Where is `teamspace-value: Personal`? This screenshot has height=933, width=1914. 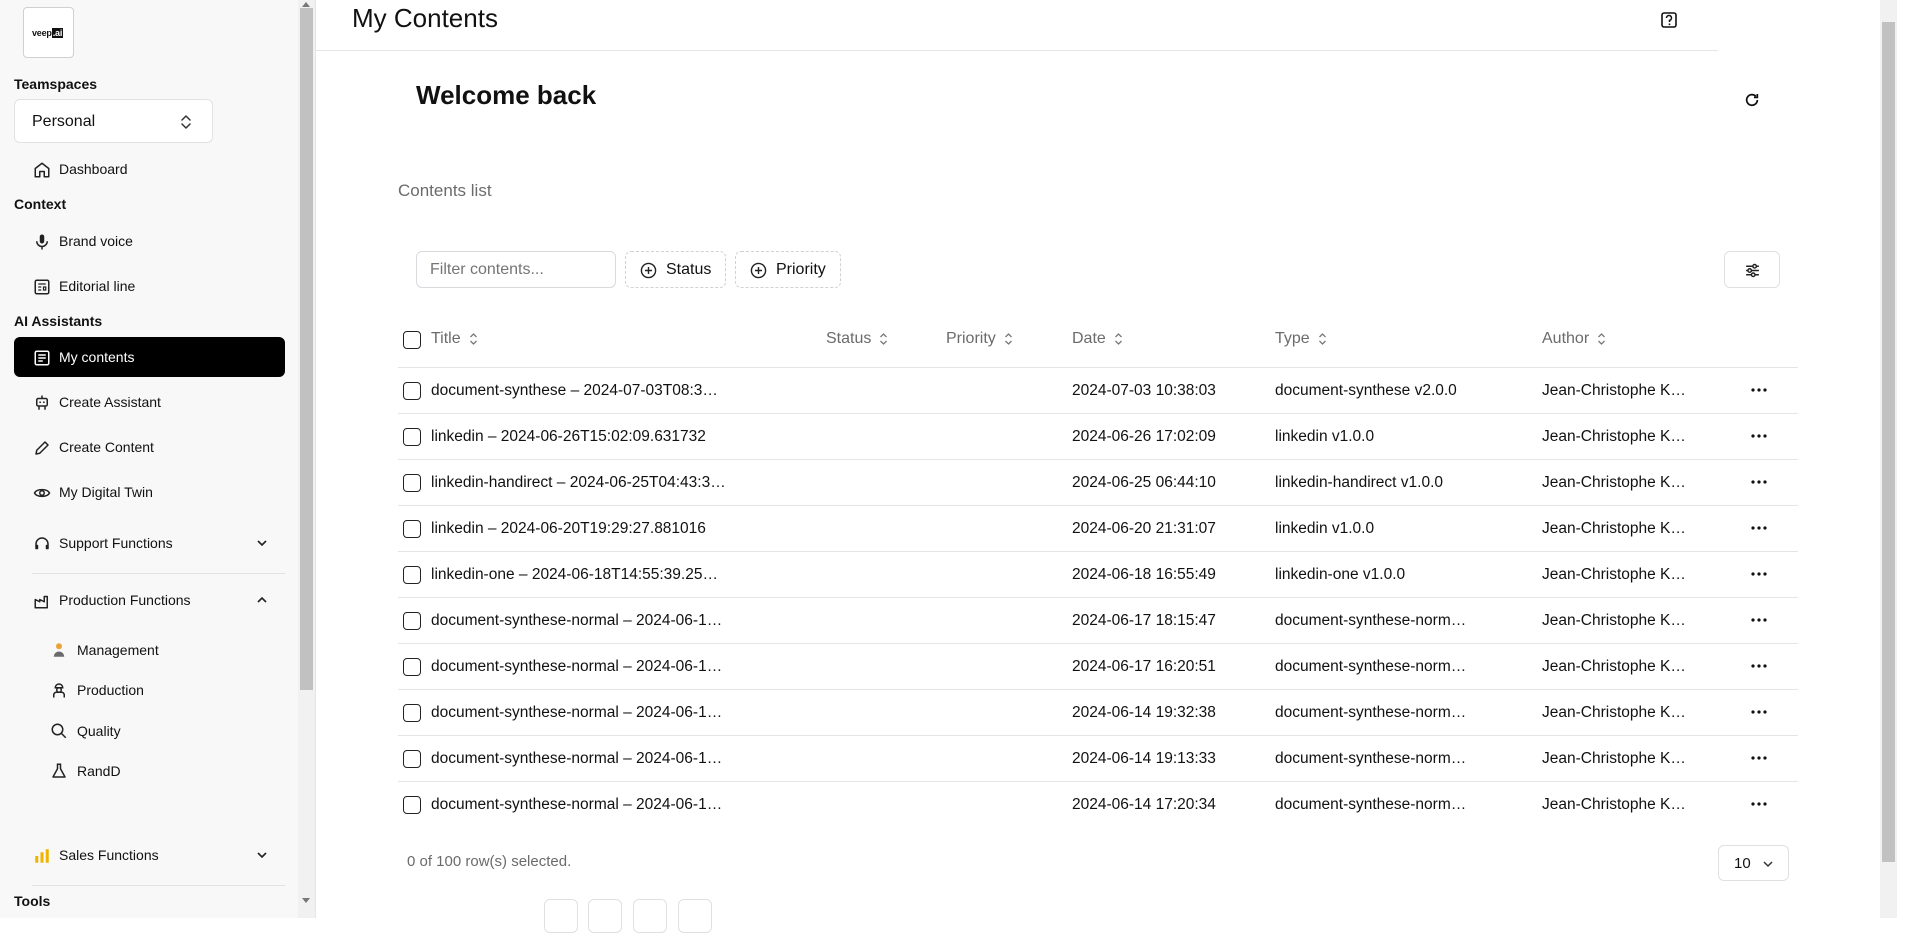 teamspace-value: Personal is located at coordinates (64, 121).